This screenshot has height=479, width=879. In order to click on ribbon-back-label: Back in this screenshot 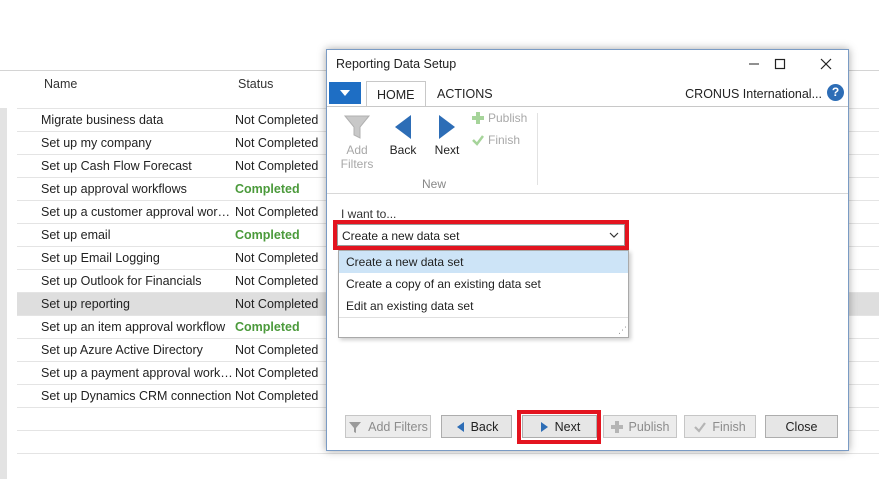, I will do `click(403, 150)`.